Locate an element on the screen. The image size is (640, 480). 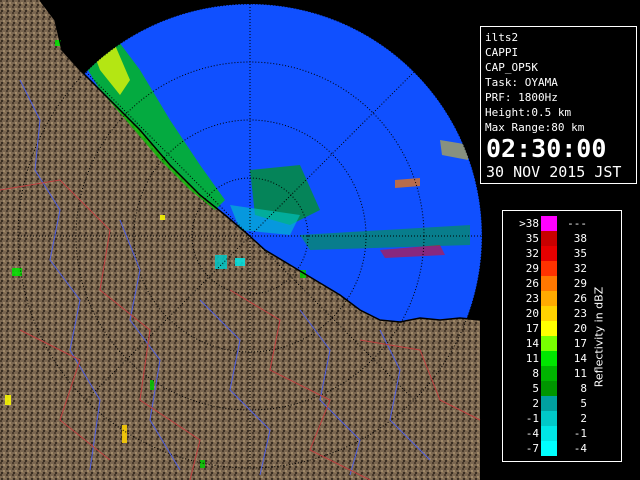
legend-row: -4 -1 is located at coordinates (562, 433).